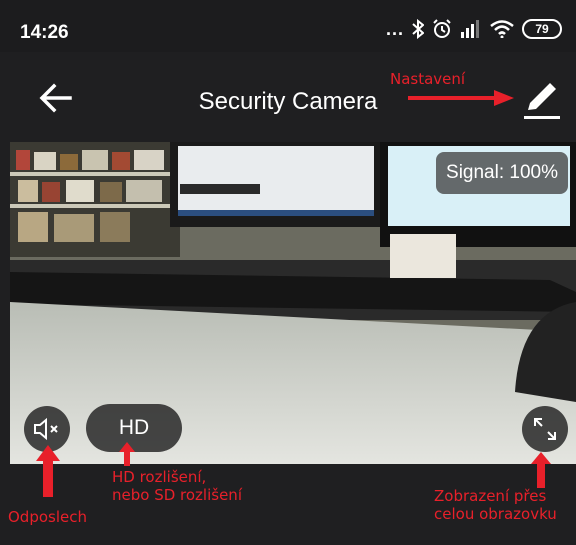  I want to click on hd-annotation: HD rozlišení, nebo SD rozlišení, so click(177, 486).